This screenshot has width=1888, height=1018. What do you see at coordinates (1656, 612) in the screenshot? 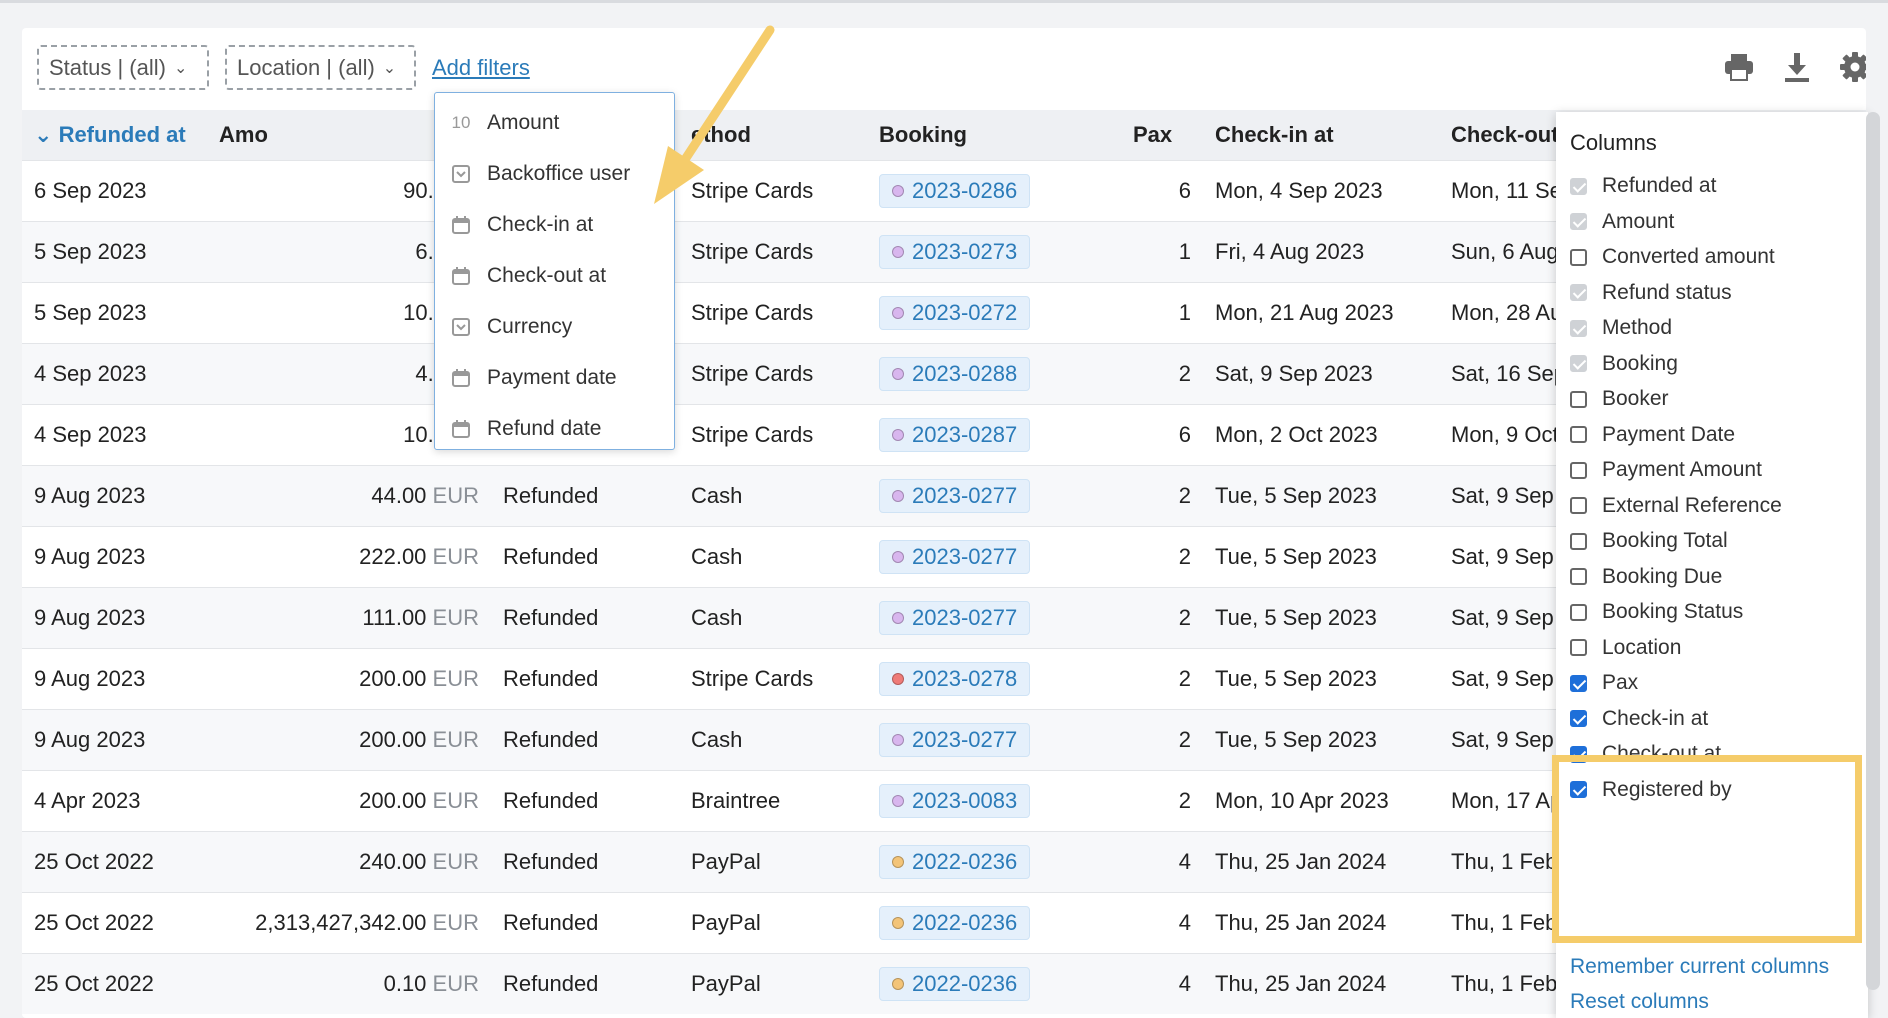
I see `column-toggle: Booking Status` at bounding box center [1656, 612].